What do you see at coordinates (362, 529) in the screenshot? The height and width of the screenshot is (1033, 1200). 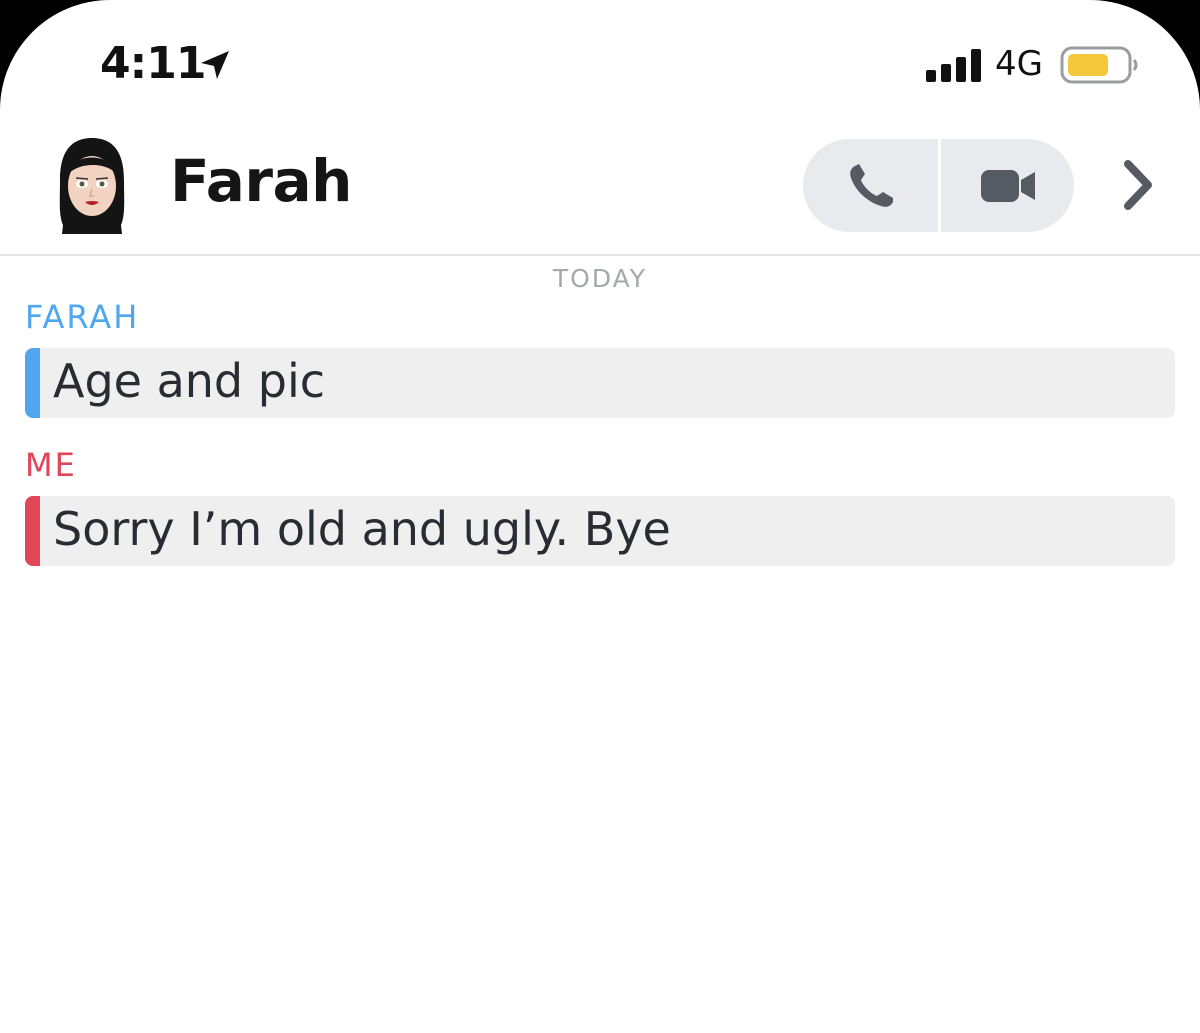 I see `message-text: Sorry I’m old and ugly. Bye` at bounding box center [362, 529].